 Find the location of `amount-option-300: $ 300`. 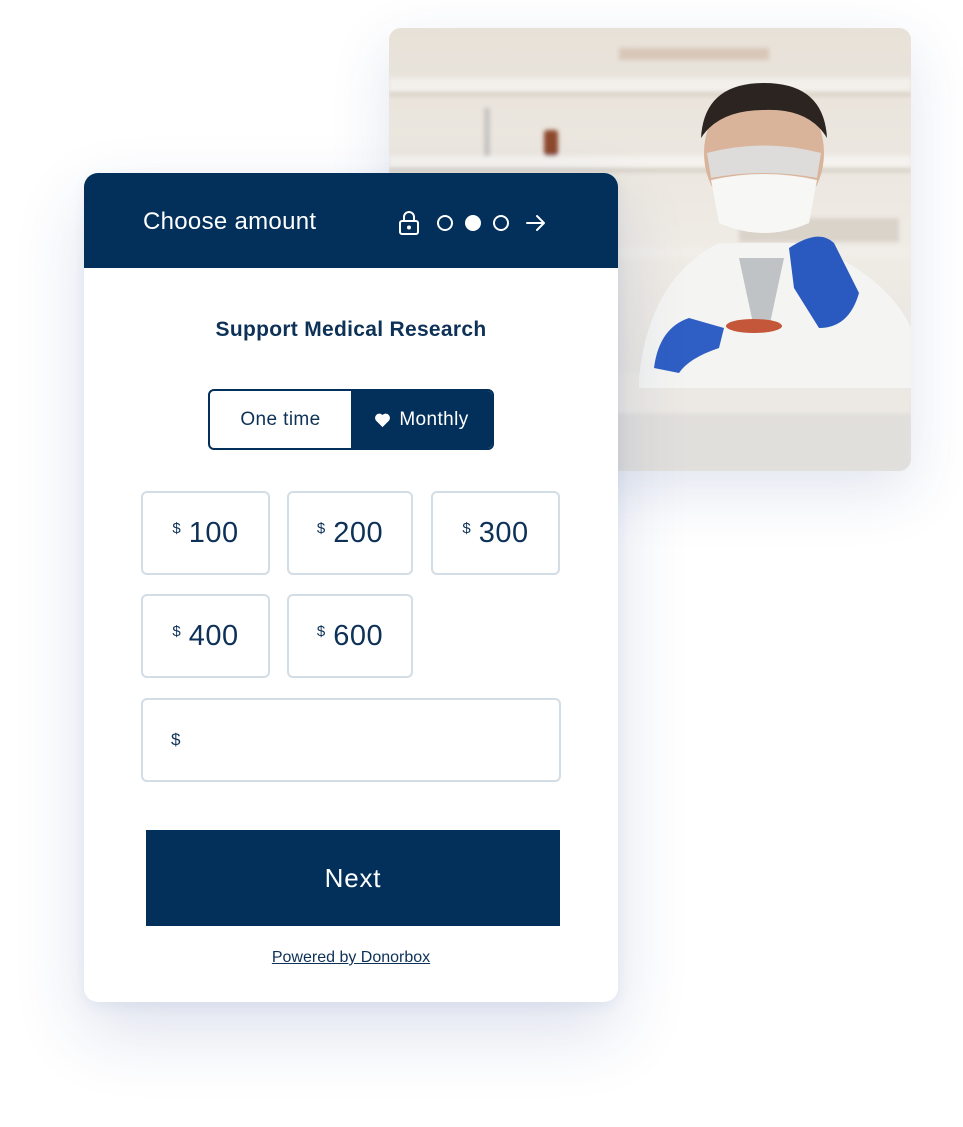

amount-option-300: $ 300 is located at coordinates (495, 533).